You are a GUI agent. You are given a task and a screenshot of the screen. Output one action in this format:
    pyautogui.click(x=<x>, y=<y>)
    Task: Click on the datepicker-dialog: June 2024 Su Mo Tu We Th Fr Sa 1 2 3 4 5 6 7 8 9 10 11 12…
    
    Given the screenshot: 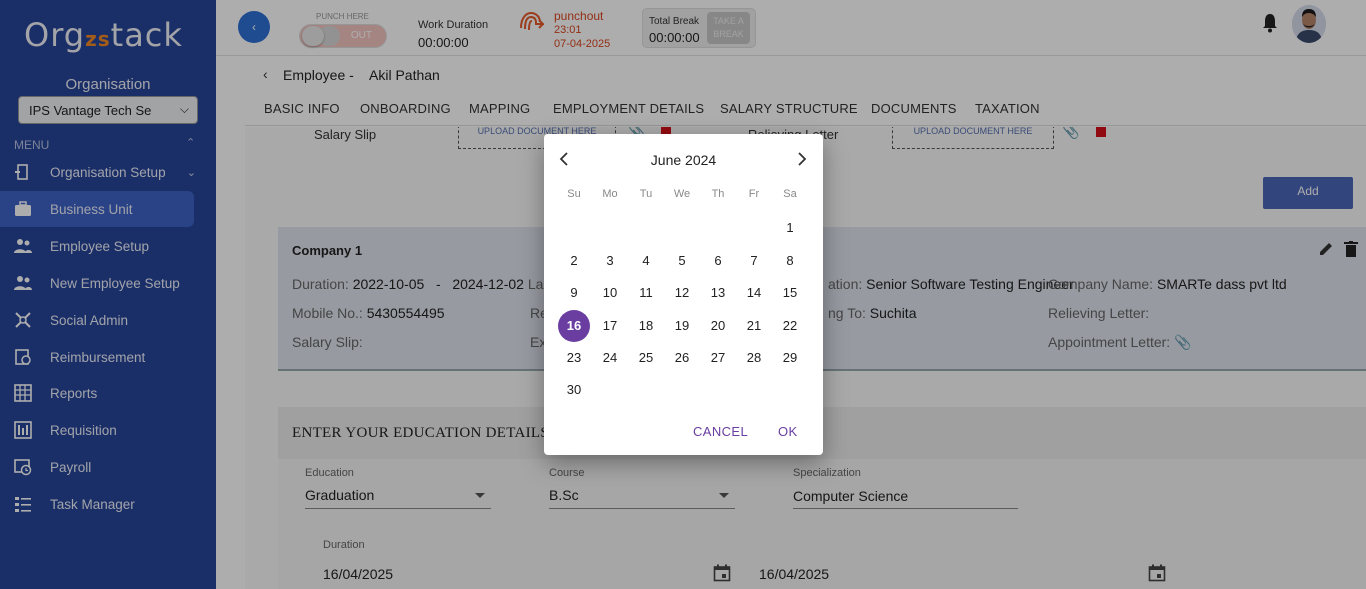 What is the action you would take?
    pyautogui.click(x=683, y=294)
    